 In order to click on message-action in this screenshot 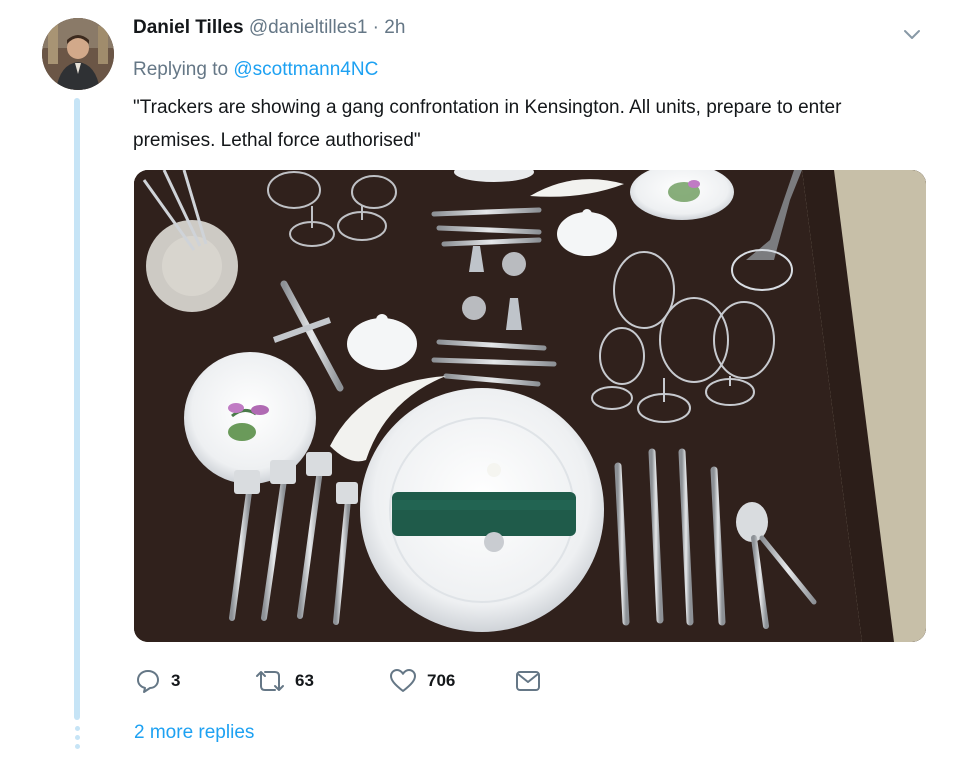, I will do `click(528, 681)`.